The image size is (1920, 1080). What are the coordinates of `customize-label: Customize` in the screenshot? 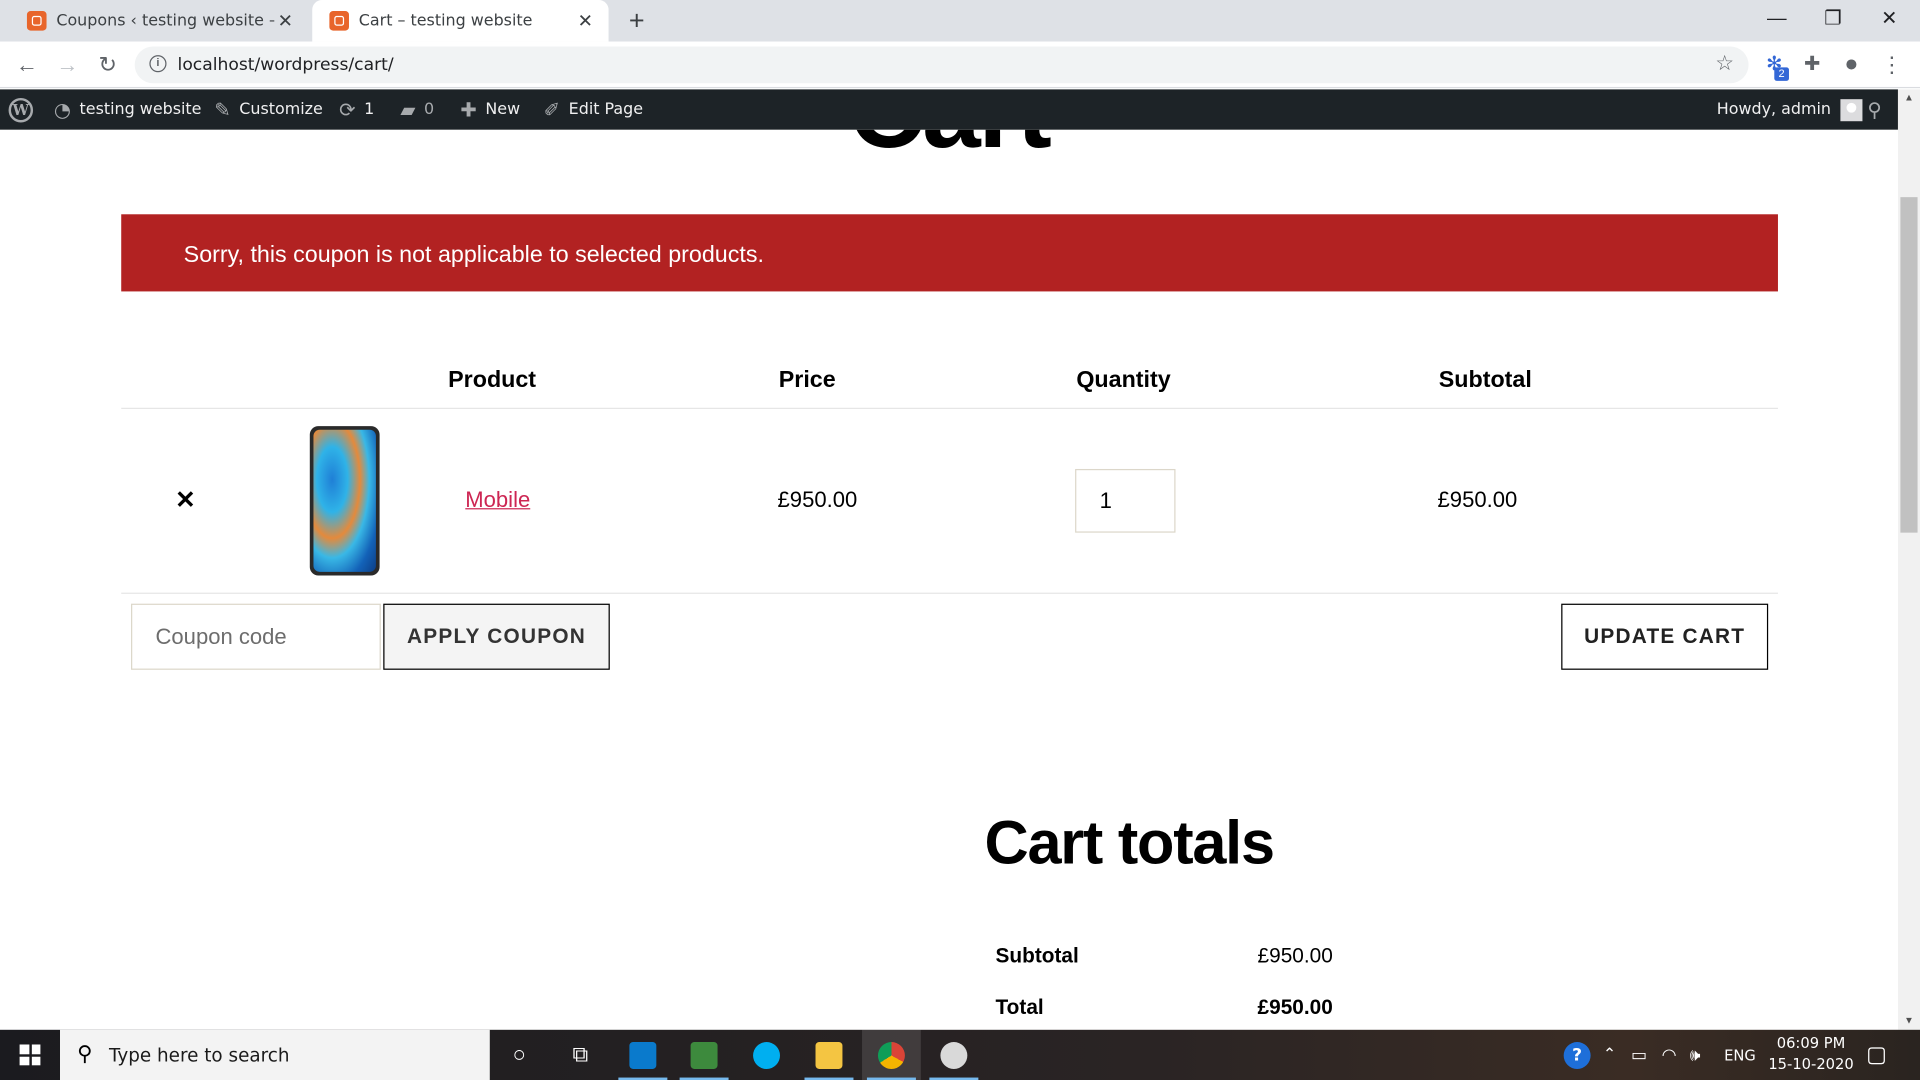 It's located at (281, 109).